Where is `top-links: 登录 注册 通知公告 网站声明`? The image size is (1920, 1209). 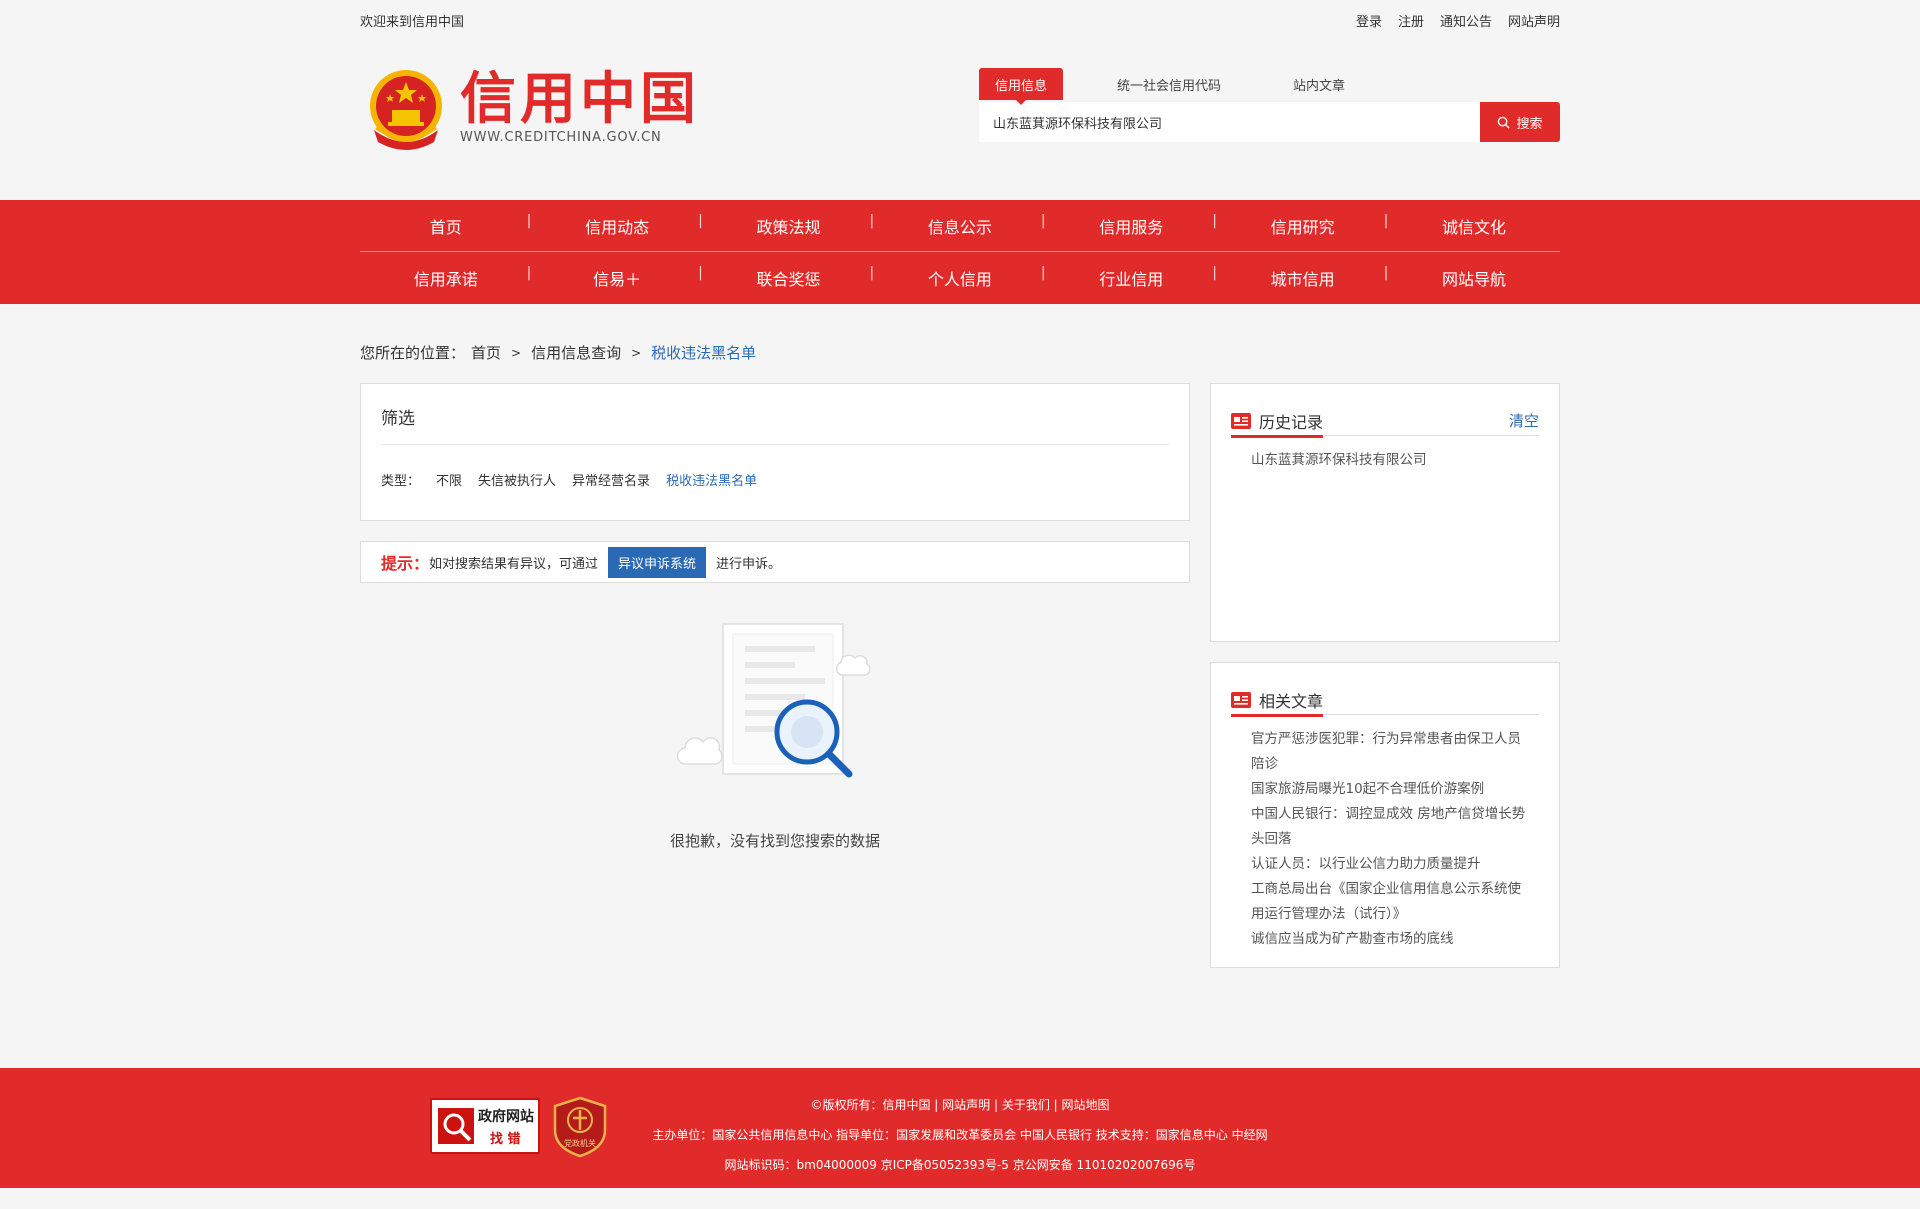
top-links: 登录 注册 通知公告 网站声明 is located at coordinates (1458, 20).